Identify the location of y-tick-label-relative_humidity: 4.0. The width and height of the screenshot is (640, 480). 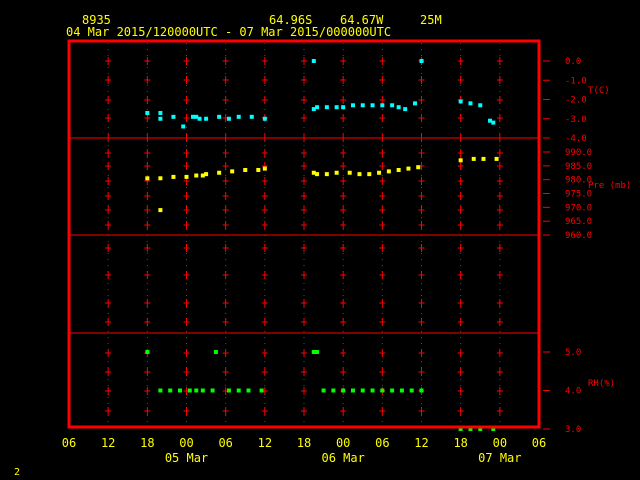
(573, 392).